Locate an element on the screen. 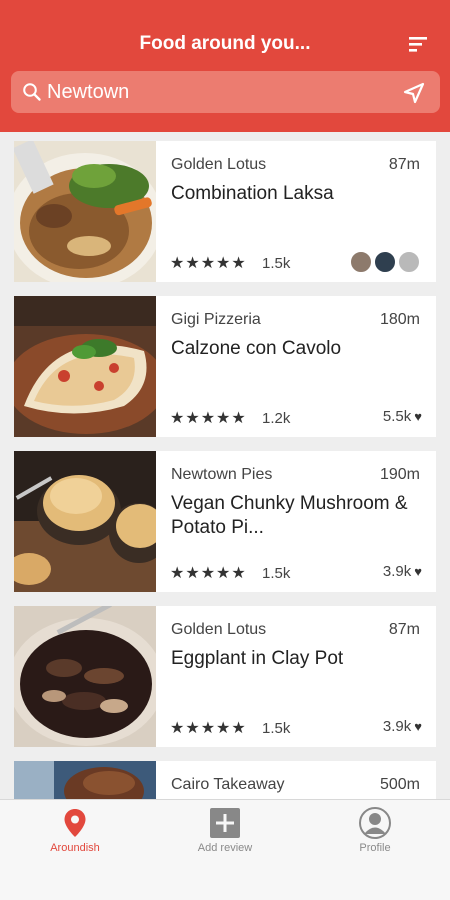 Image resolution: width=450 pixels, height=900 pixels. search-input is located at coordinates (217, 92).